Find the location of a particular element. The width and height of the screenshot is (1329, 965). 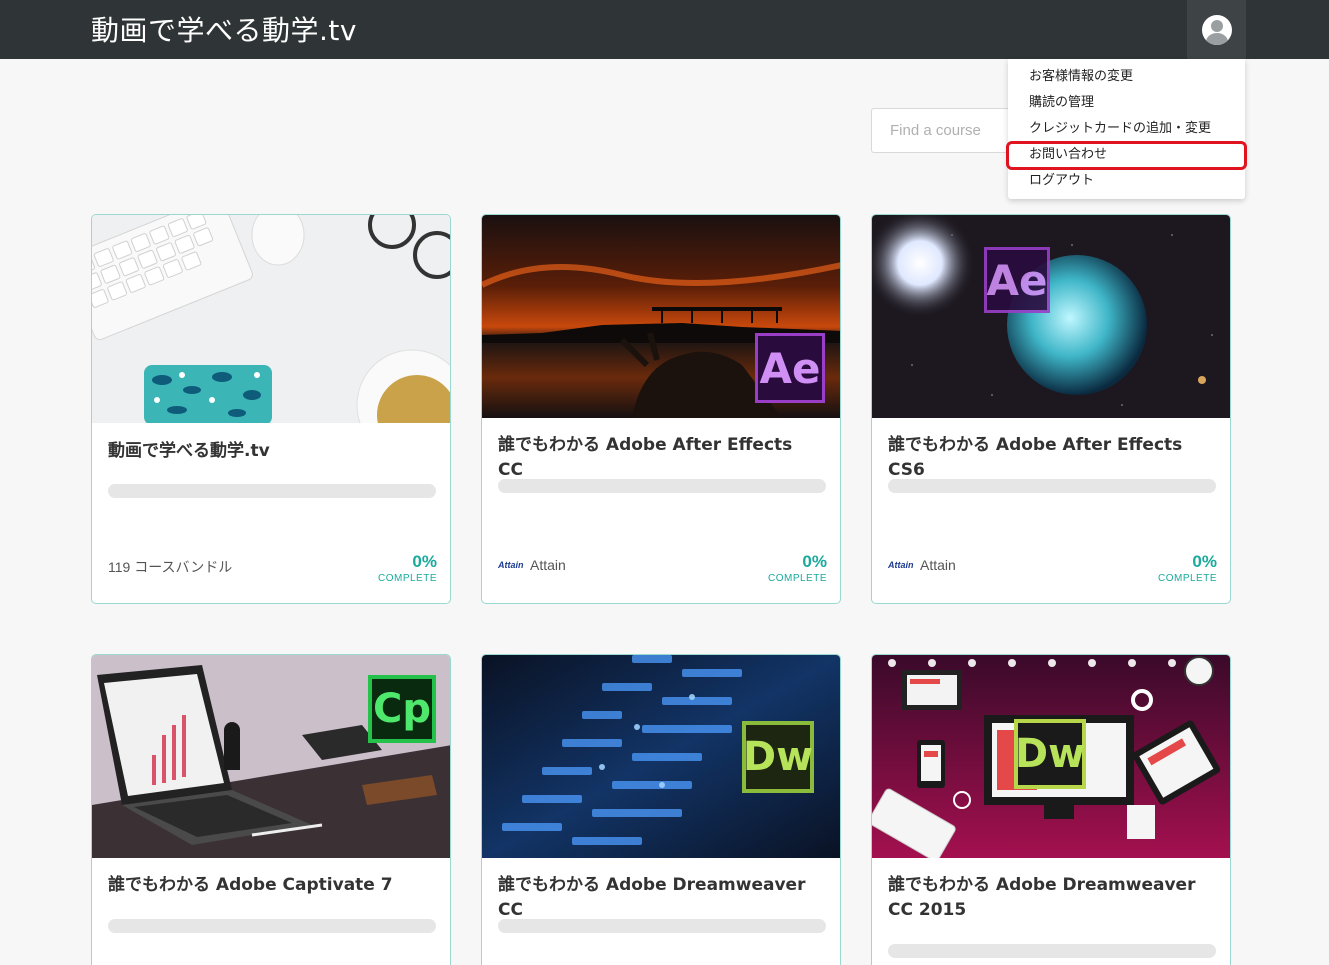

course-title: 誰でもわかる Adobe Dreamweaver CC is located at coordinates (652, 897).